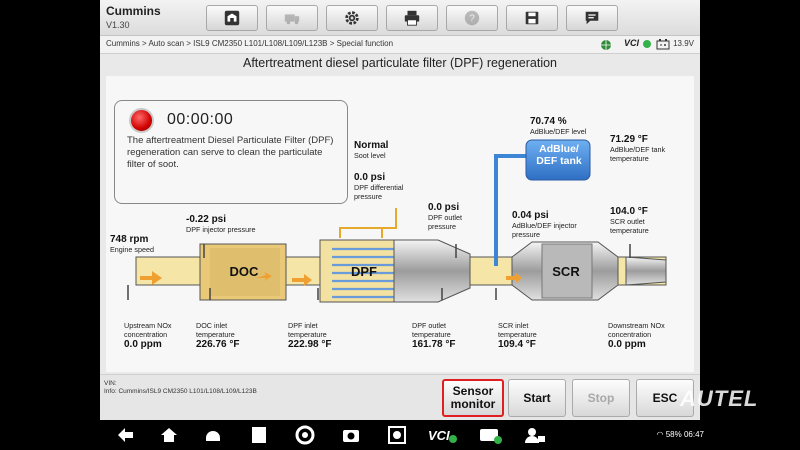 This screenshot has width=800, height=450. I want to click on soot-level-label: Soot level, so click(370, 155).